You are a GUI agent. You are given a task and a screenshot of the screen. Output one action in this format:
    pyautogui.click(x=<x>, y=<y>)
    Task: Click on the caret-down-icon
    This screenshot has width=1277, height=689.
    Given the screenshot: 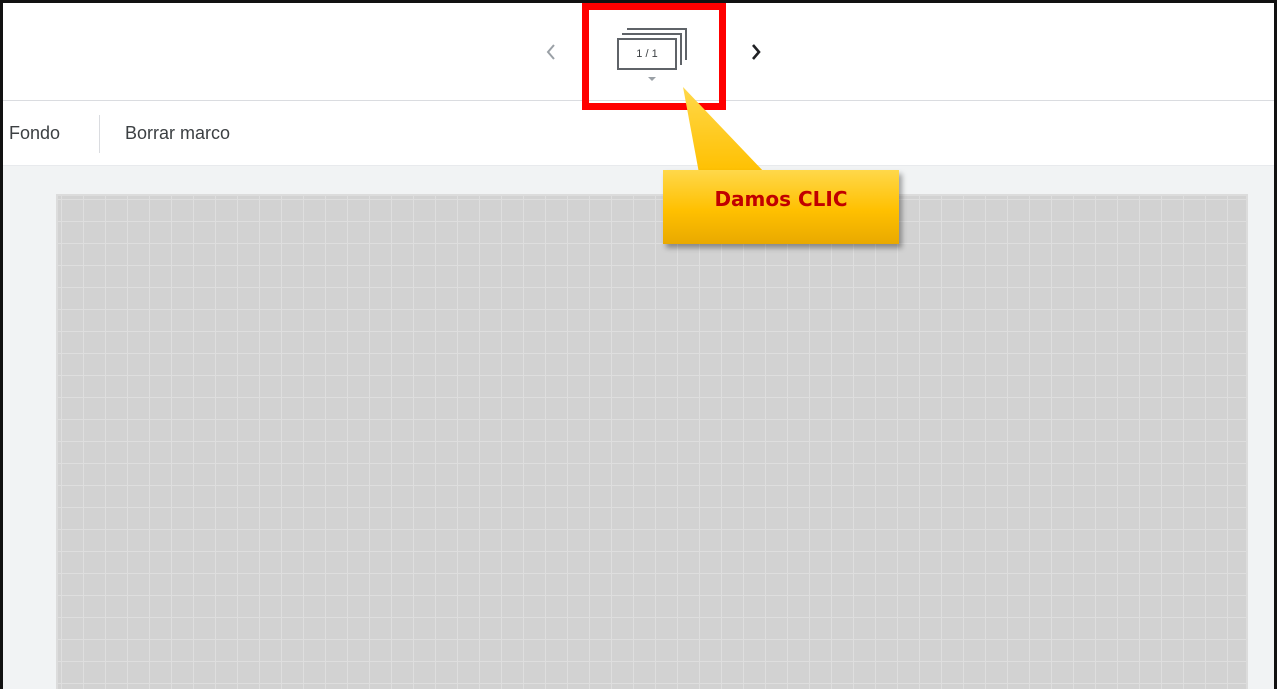 What is the action you would take?
    pyautogui.click(x=652, y=79)
    